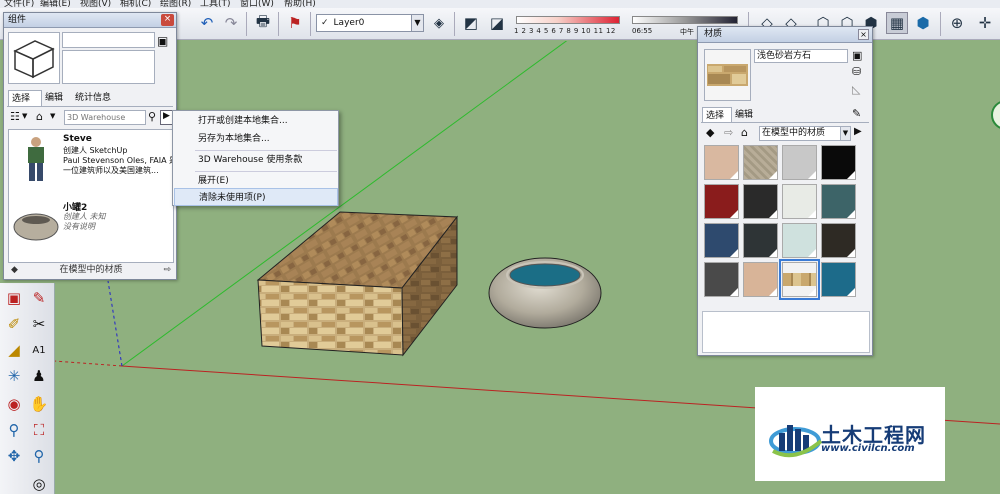 The height and width of the screenshot is (494, 1000). Describe the element at coordinates (14, 376) in the screenshot. I see `axes-icon: ✳` at that location.